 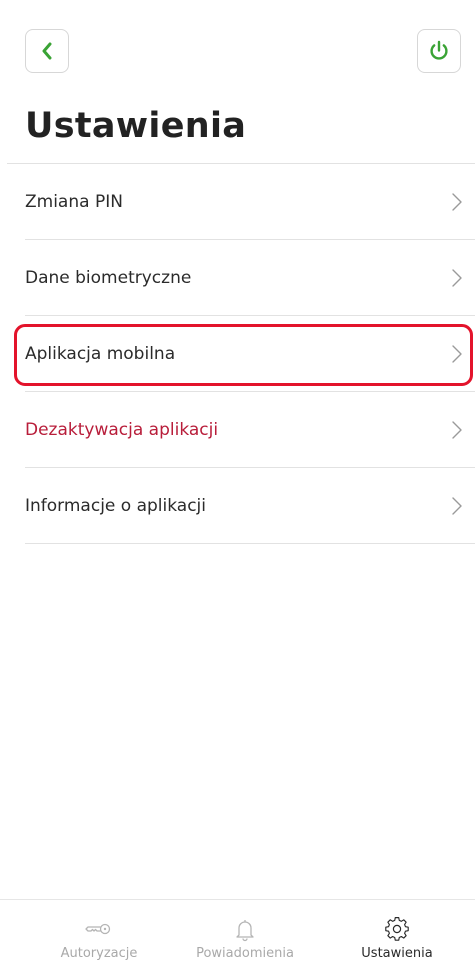 I want to click on nav-label: Powiadomienia, so click(x=245, y=953).